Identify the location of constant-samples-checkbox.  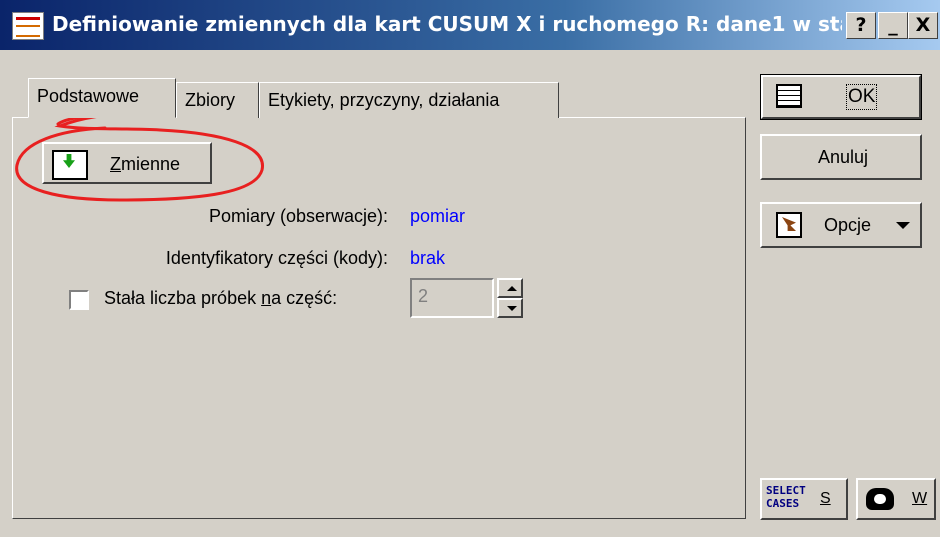
(79, 300).